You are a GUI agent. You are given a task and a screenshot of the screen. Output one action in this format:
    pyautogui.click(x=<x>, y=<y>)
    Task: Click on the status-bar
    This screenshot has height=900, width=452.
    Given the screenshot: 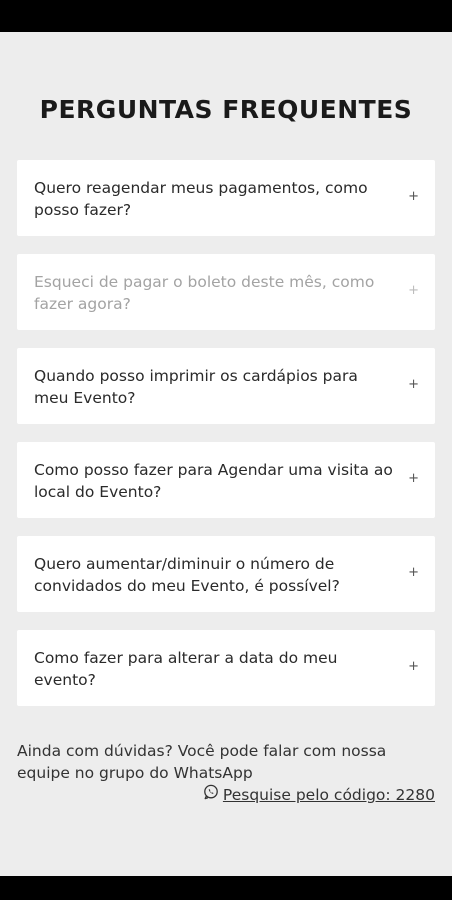 What is the action you would take?
    pyautogui.click(x=226, y=16)
    